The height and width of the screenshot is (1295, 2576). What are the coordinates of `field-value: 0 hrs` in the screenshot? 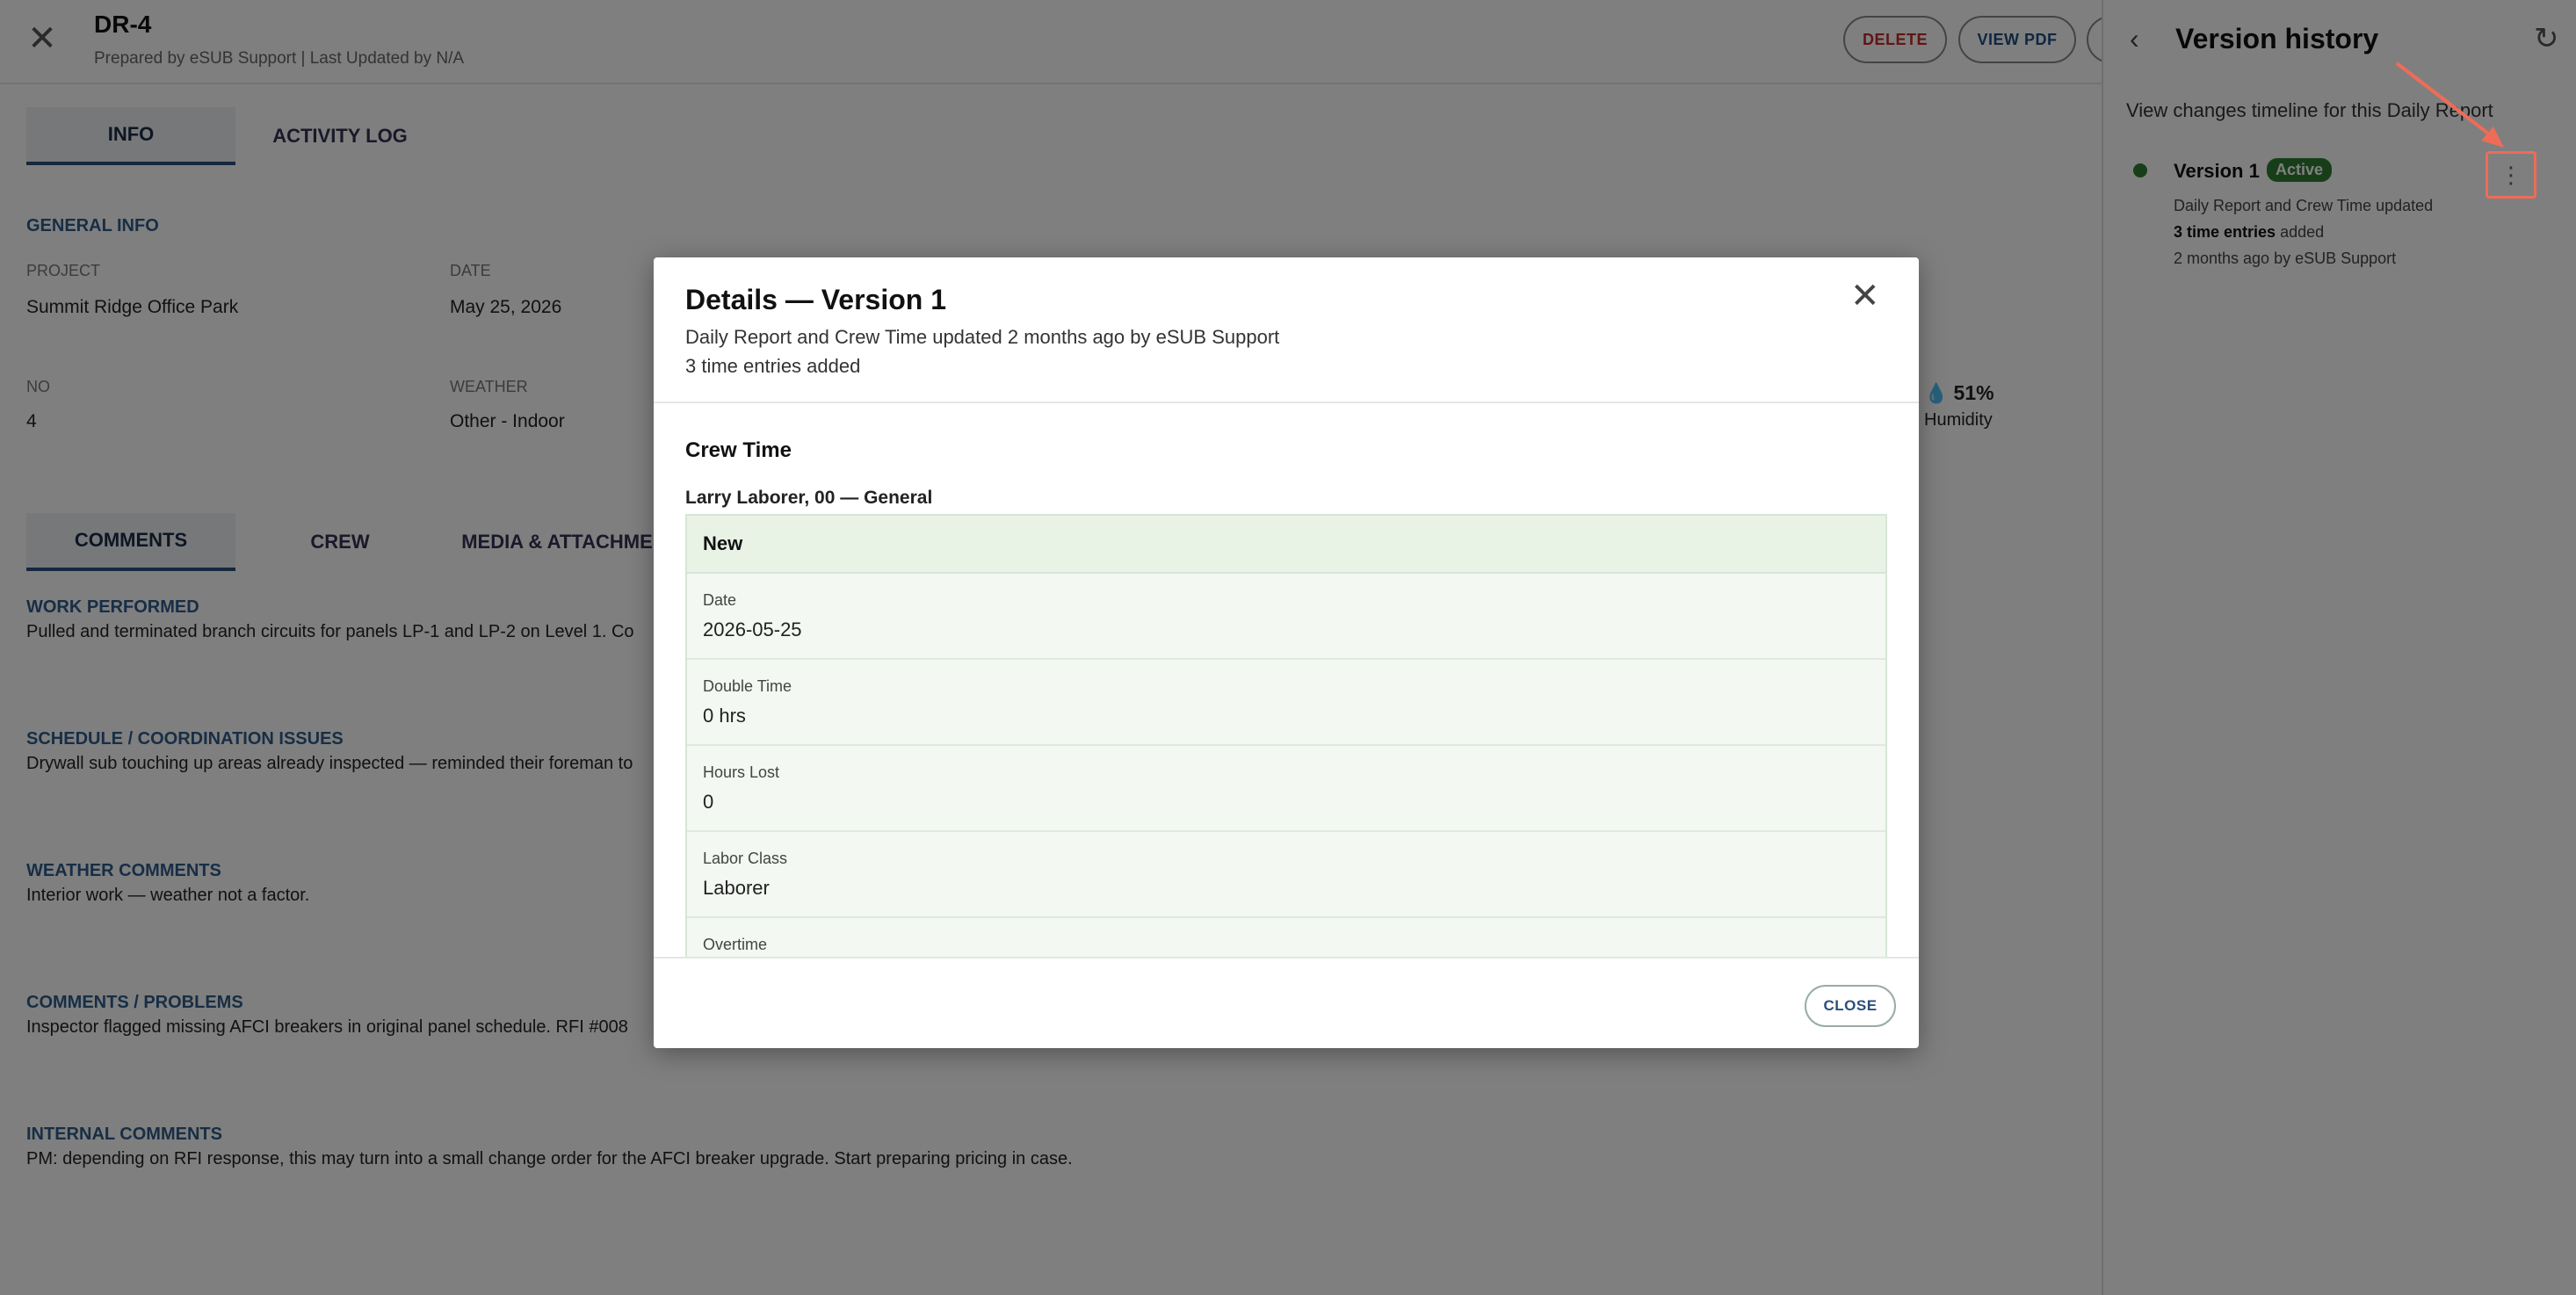 It's located at (724, 716).